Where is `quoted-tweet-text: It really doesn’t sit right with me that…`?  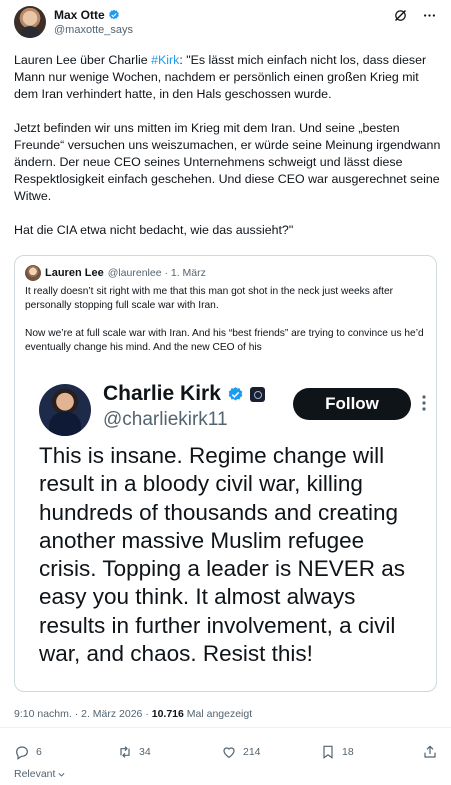 quoted-tweet-text: It really doesn’t sit right with me that… is located at coordinates (227, 327).